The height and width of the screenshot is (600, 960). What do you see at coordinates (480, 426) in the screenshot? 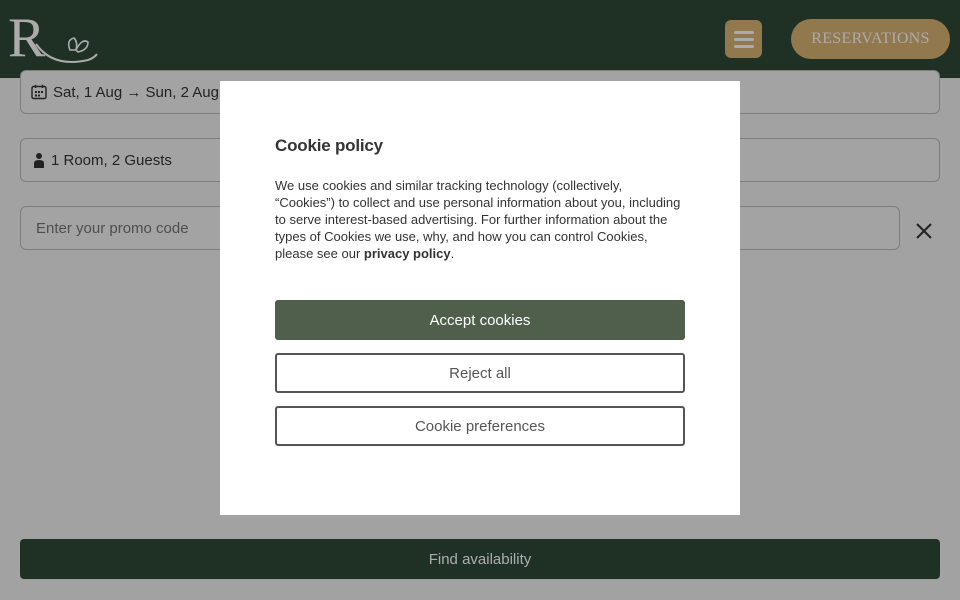
I see `cookie-preferences-button: Cookie preferences` at bounding box center [480, 426].